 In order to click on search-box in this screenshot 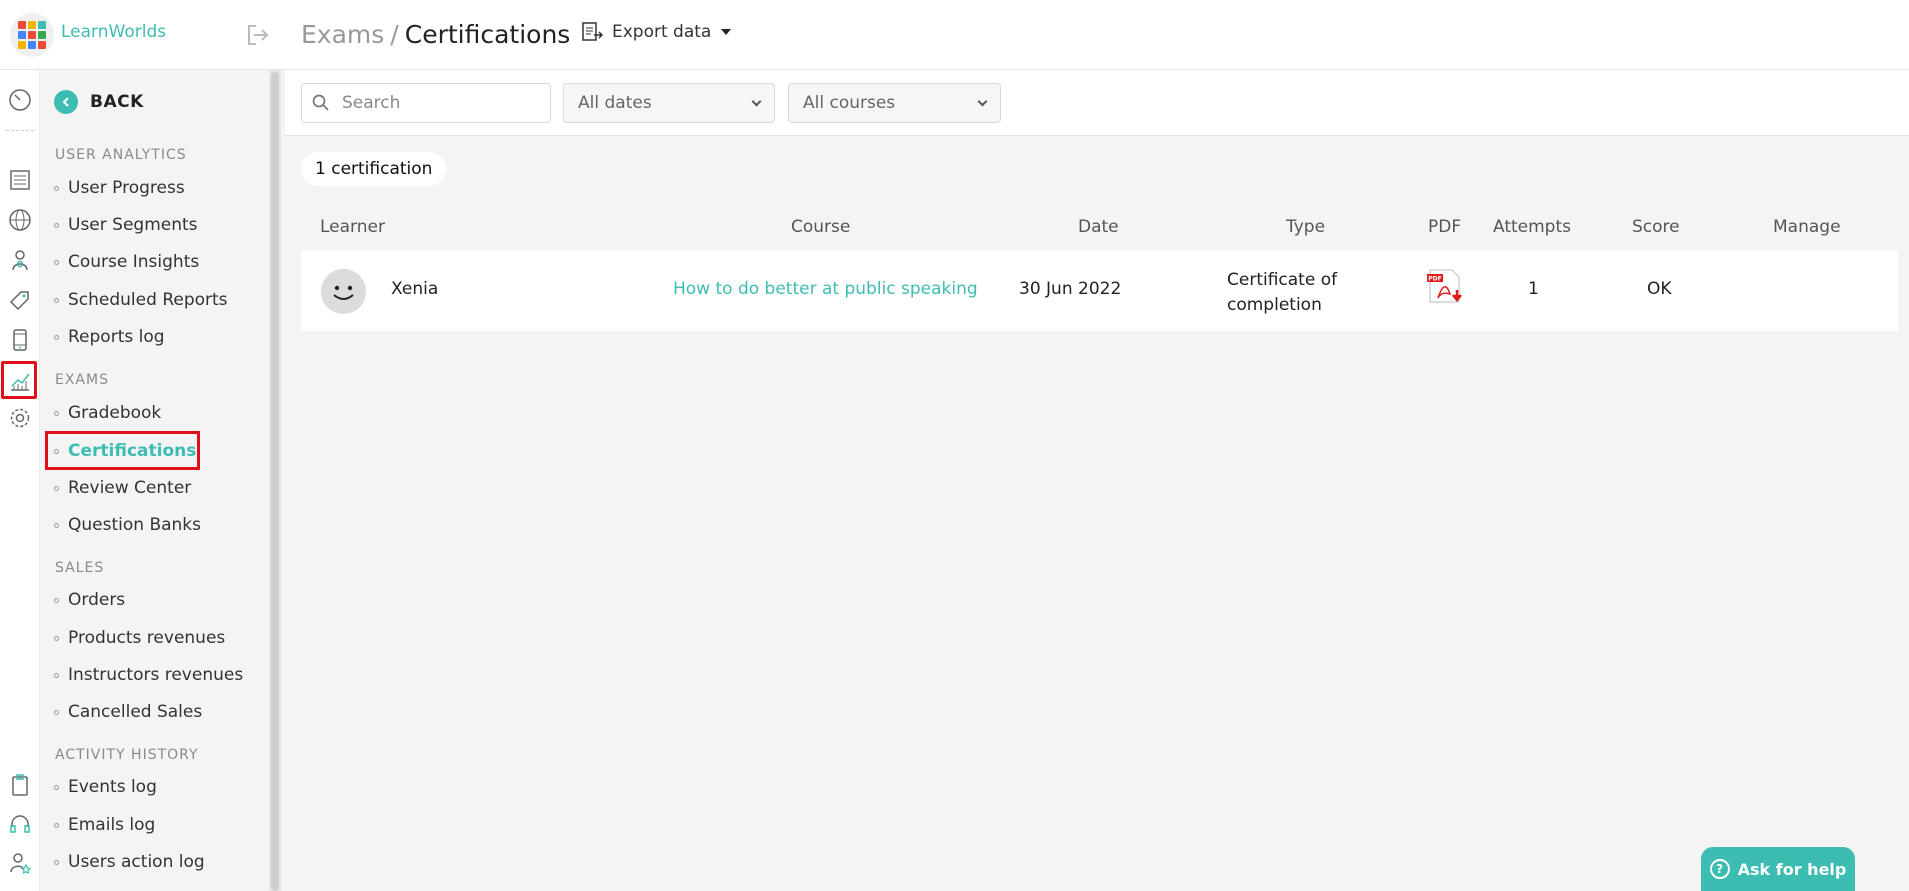, I will do `click(426, 103)`.